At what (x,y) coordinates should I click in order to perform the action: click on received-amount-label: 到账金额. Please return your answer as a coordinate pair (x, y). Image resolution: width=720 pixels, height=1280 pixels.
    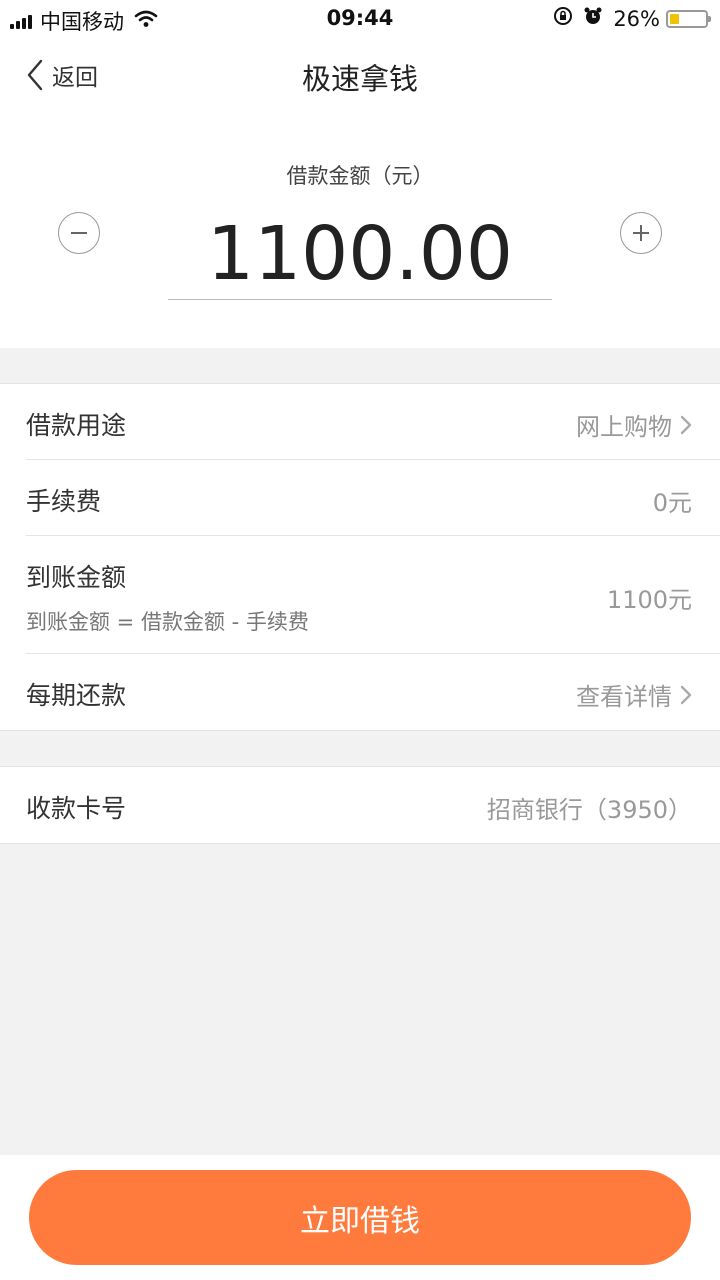
    Looking at the image, I should click on (76, 577).